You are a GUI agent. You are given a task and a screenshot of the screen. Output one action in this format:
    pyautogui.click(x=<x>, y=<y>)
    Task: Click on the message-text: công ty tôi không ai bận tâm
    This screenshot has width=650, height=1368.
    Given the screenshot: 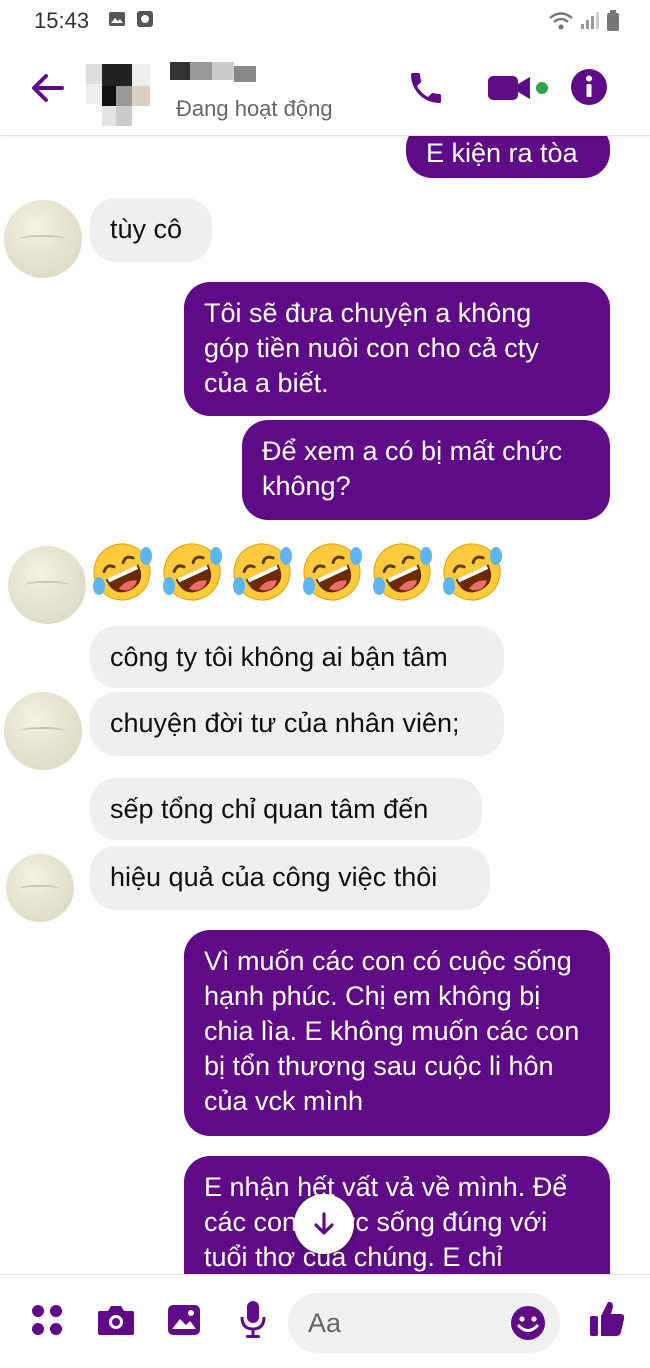 What is the action you would take?
    pyautogui.click(x=279, y=657)
    